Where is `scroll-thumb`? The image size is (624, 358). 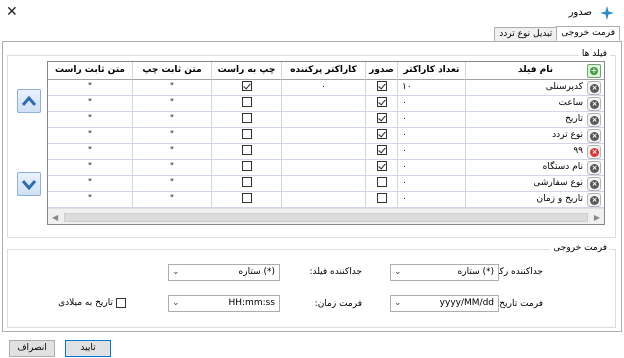 scroll-thumb is located at coordinates (326, 217).